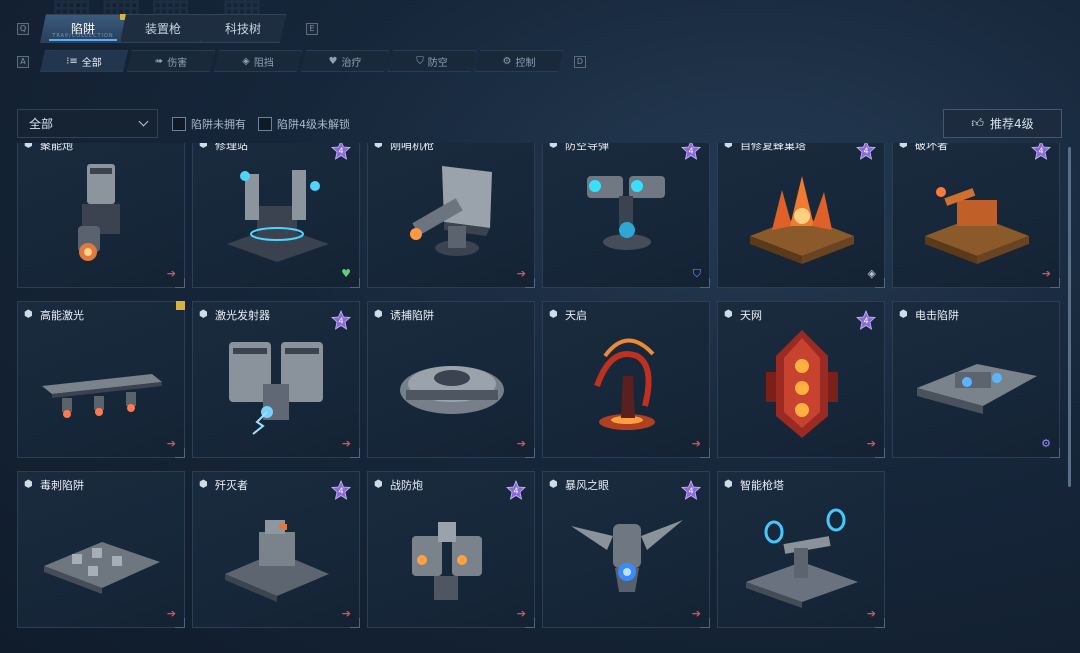  Describe the element at coordinates (937, 315) in the screenshot. I see `trap-name: 电击陷阱` at that location.